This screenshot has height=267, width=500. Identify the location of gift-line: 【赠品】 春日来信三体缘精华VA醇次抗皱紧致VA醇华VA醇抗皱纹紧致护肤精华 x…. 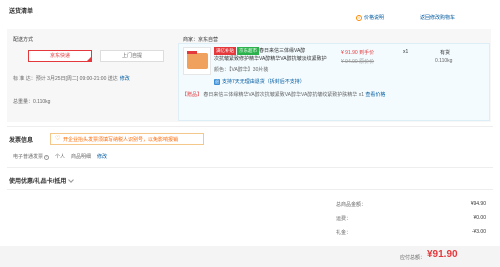
(283, 94).